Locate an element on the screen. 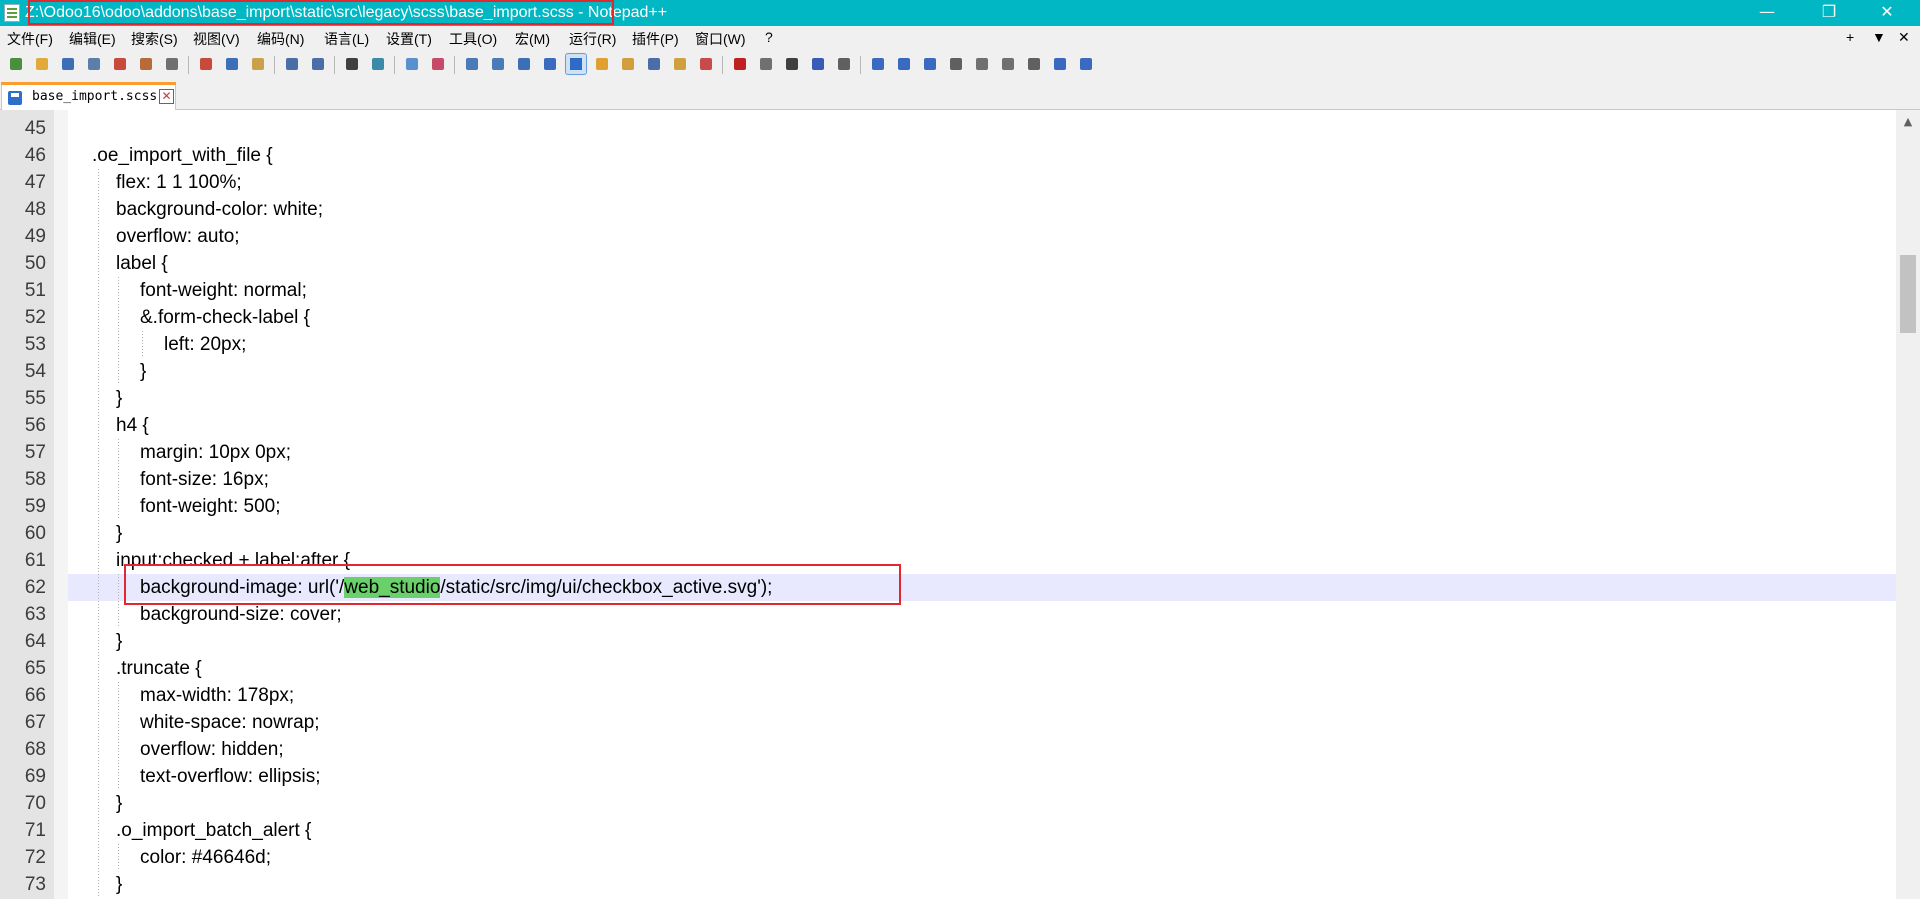 The width and height of the screenshot is (1920, 899). menu-encoding: 编码(N) is located at coordinates (280, 39).